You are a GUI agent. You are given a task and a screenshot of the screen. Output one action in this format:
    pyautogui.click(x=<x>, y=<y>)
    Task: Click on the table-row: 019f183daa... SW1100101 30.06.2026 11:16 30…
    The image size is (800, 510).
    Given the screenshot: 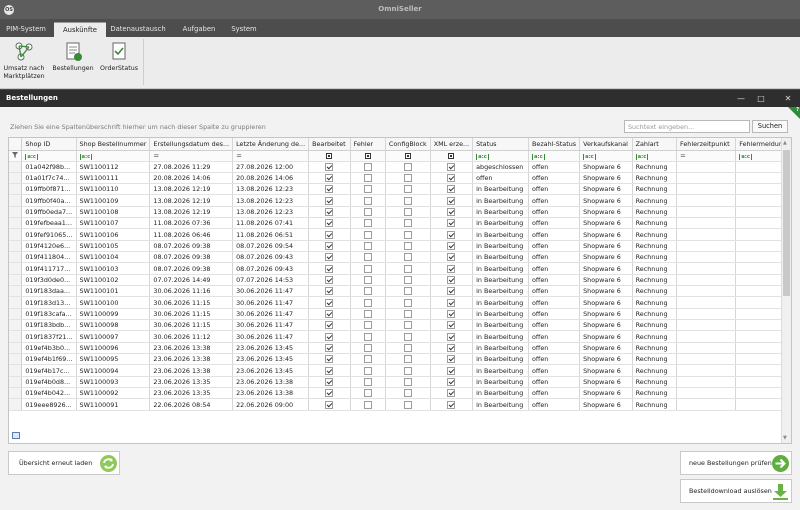 What is the action you would take?
    pyautogui.click(x=400, y=291)
    